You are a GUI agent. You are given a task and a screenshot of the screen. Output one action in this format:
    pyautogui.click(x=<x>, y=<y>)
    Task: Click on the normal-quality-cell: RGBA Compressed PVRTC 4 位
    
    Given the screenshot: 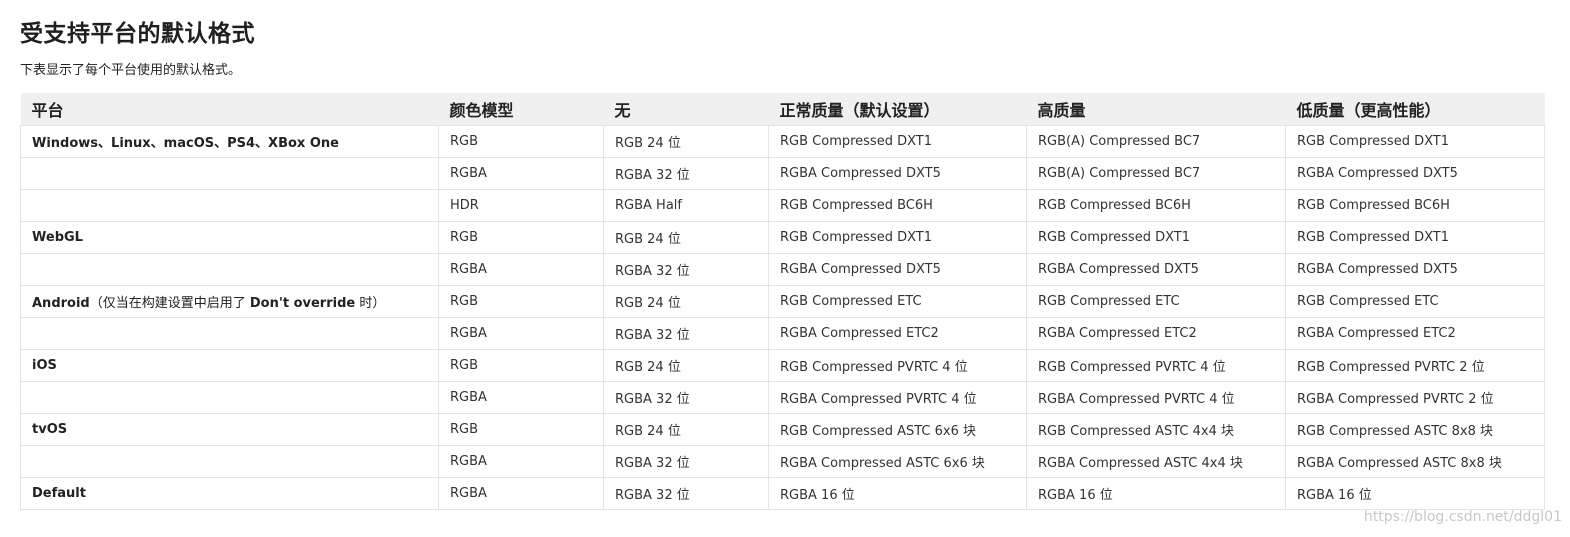 What is the action you would take?
    pyautogui.click(x=897, y=397)
    